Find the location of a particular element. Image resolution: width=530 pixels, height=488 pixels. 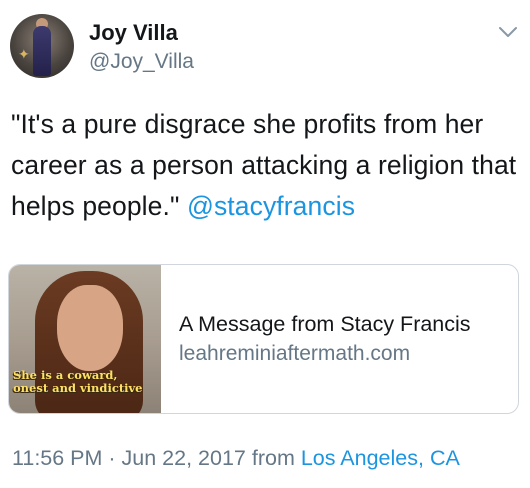

avatar: ✦ is located at coordinates (42, 46).